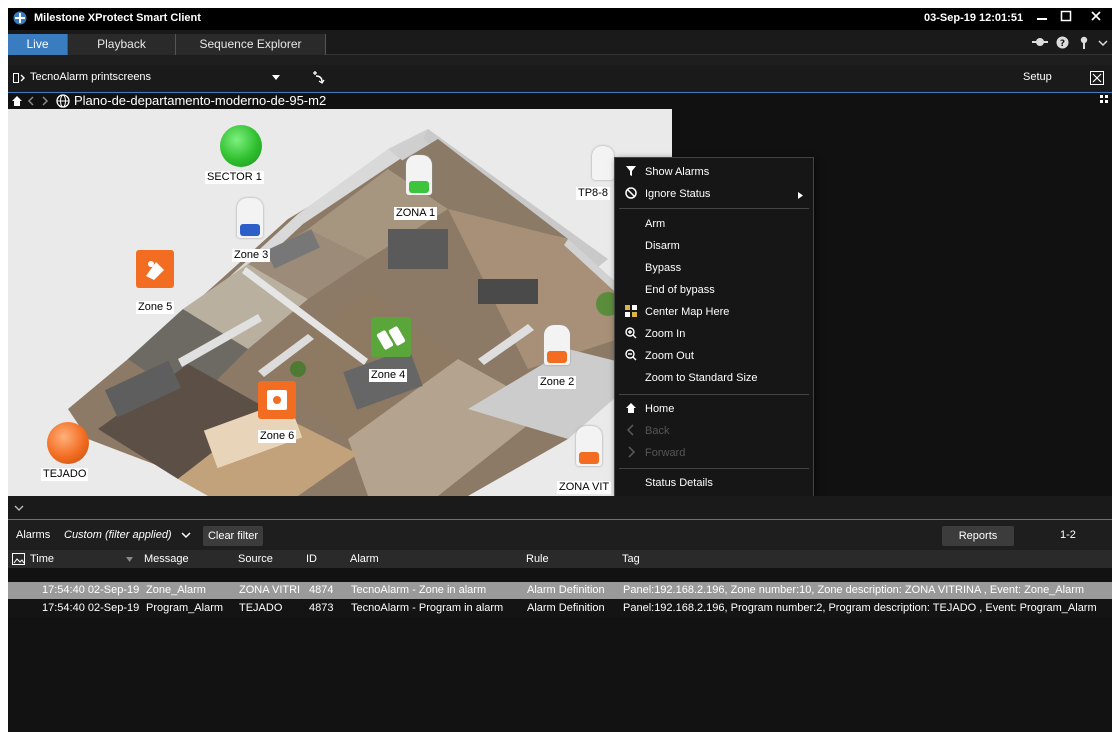  Describe the element at coordinates (118, 535) in the screenshot. I see `alarm-filter-selector: Custom (filter applied)` at that location.